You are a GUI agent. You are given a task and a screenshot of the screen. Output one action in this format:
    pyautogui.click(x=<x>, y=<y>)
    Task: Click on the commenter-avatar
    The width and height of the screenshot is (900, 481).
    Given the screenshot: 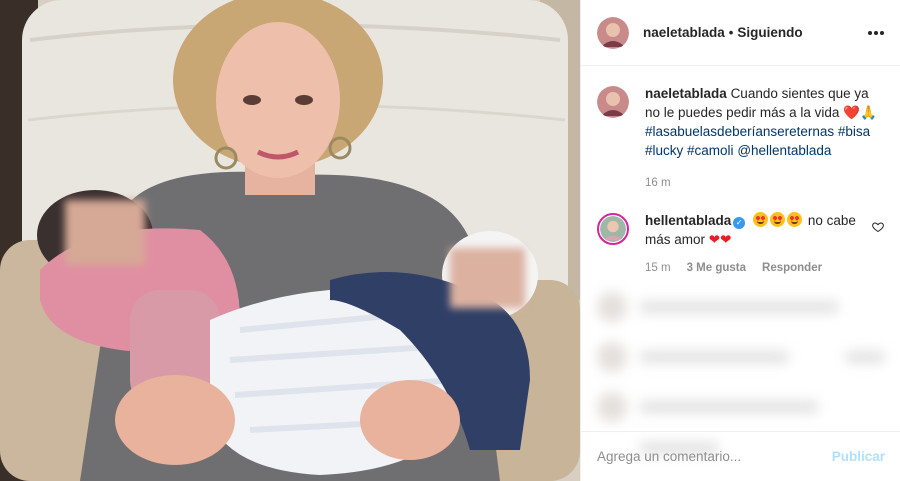 What is the action you would take?
    pyautogui.click(x=613, y=229)
    